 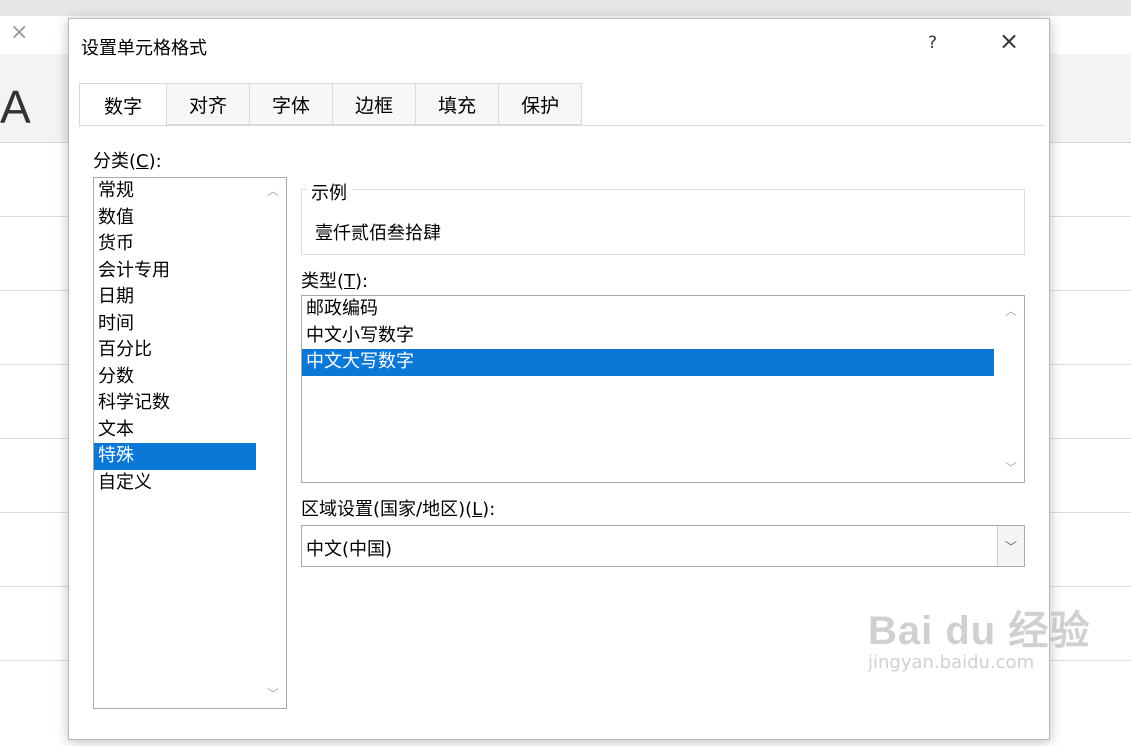 I want to click on tab-bar: 数字 对齐 字体 边框 填充 保护, so click(x=331, y=105).